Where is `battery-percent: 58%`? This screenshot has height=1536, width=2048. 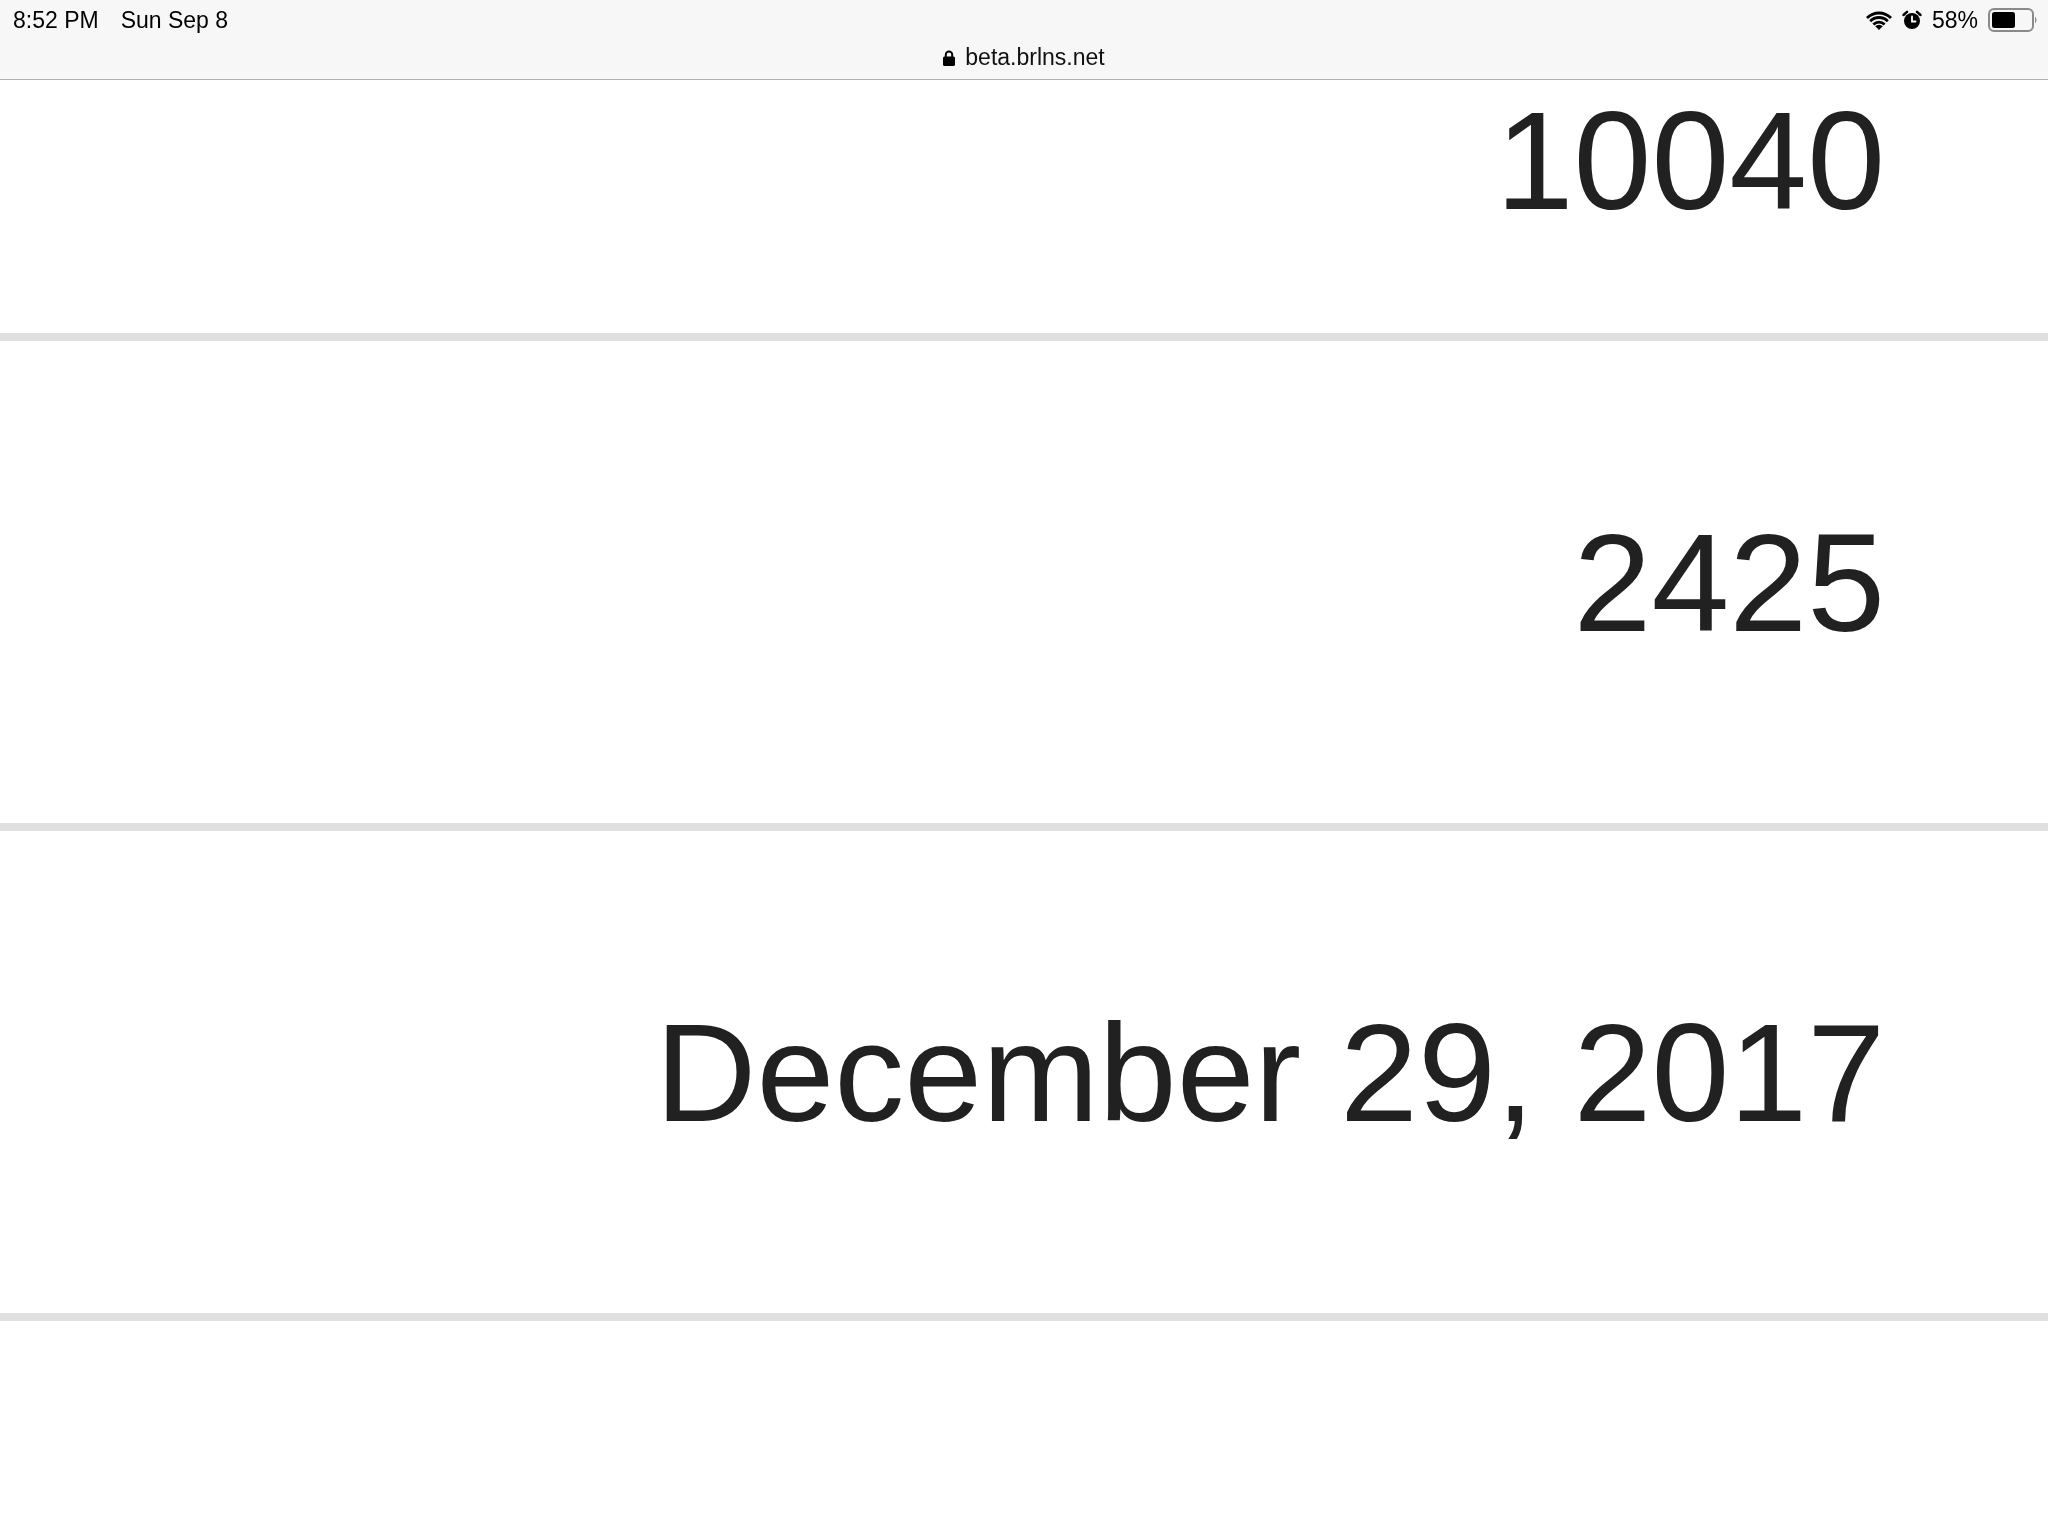 battery-percent: 58% is located at coordinates (1954, 20).